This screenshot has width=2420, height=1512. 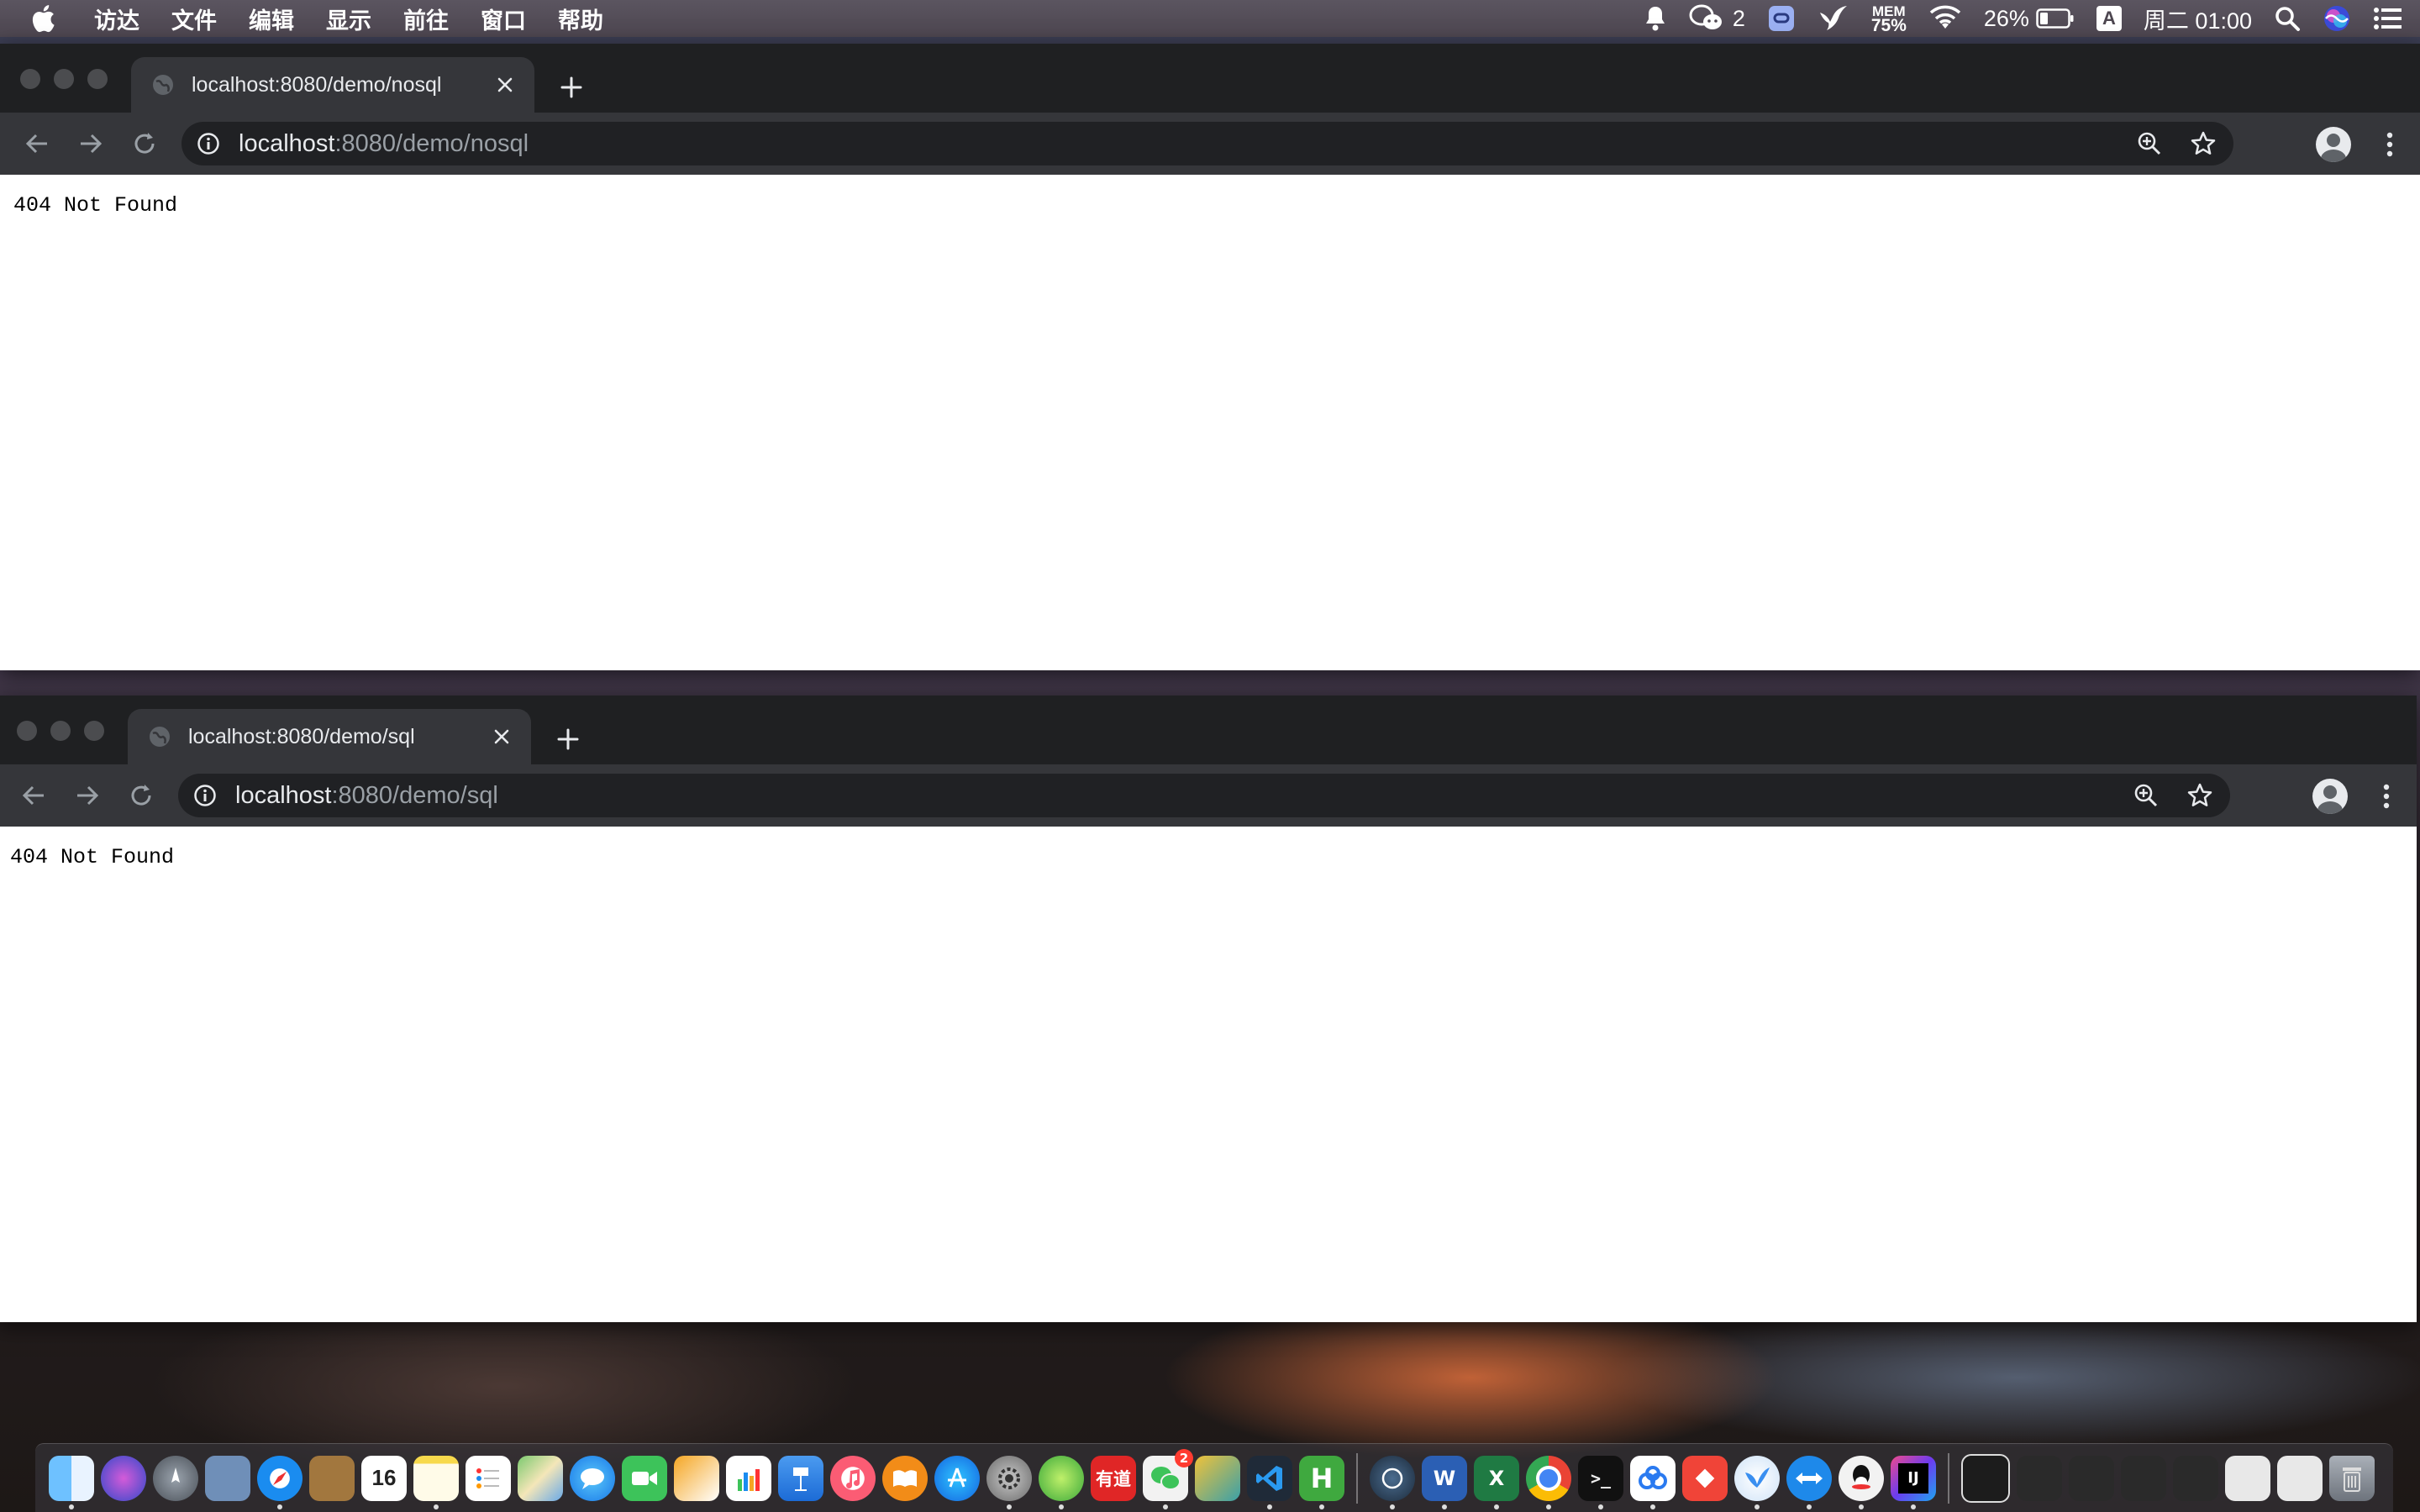 What do you see at coordinates (488, 1478) in the screenshot?
I see `reminders-icon` at bounding box center [488, 1478].